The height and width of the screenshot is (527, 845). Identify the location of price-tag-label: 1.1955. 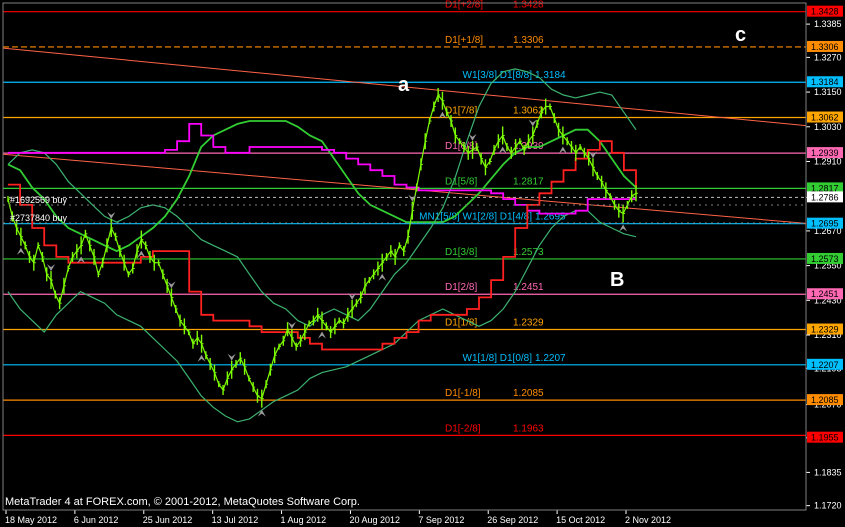
(825, 438).